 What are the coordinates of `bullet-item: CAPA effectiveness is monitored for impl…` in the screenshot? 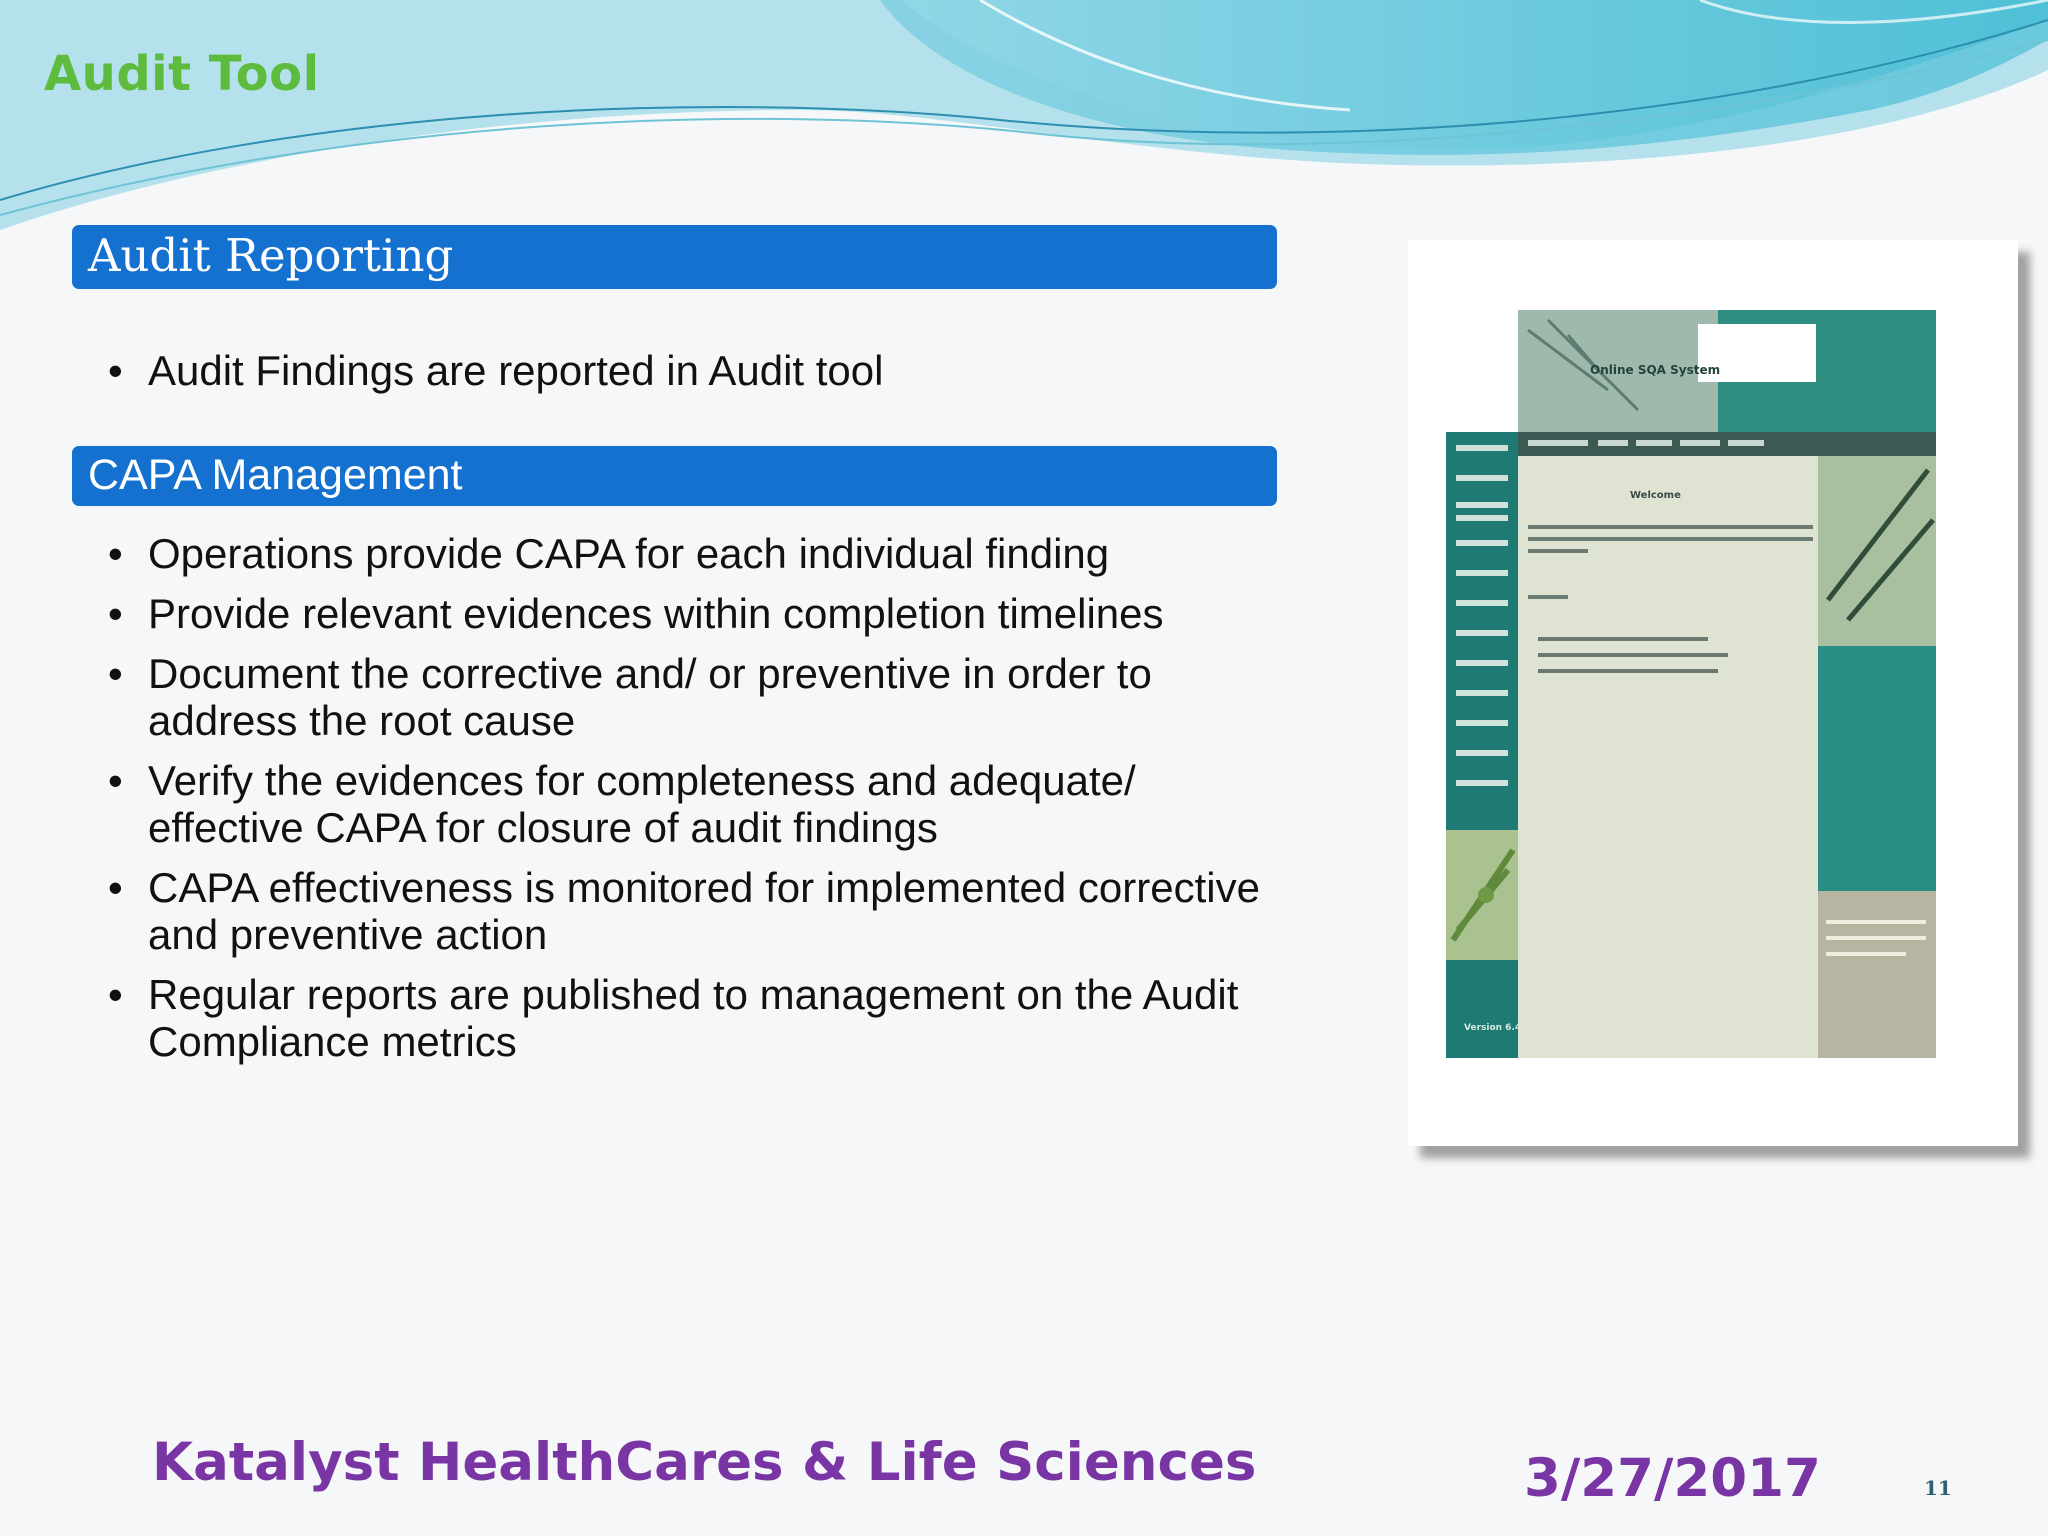 It's located at (696, 911).